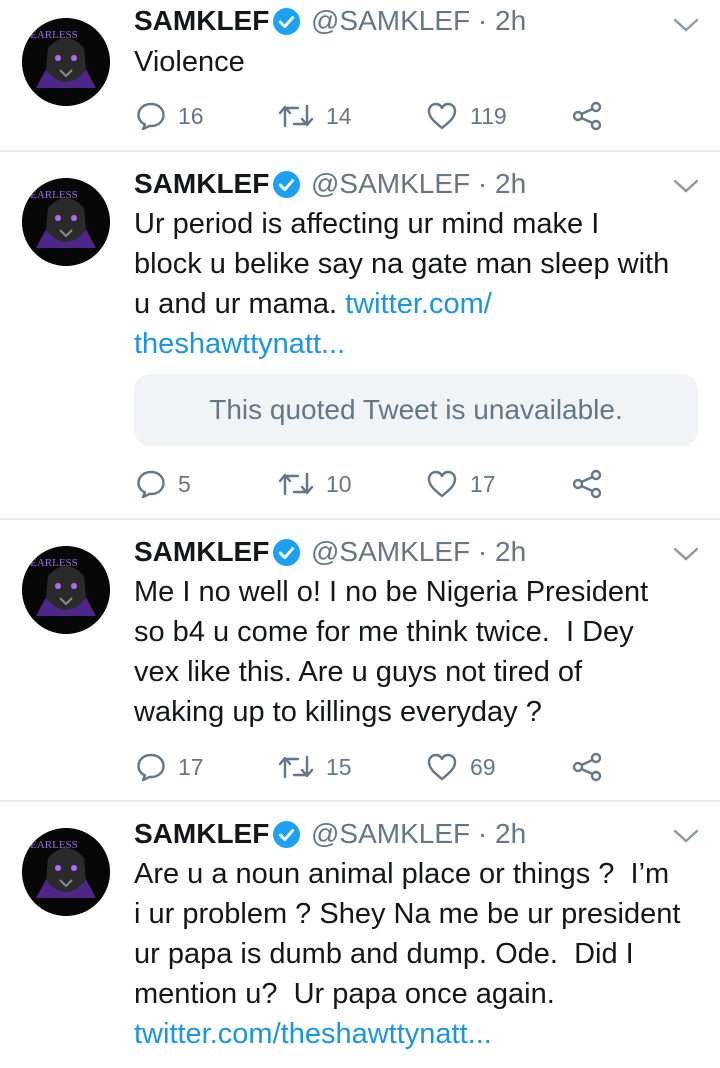  Describe the element at coordinates (315, 767) in the screenshot. I see `retweet-button: 15` at that location.